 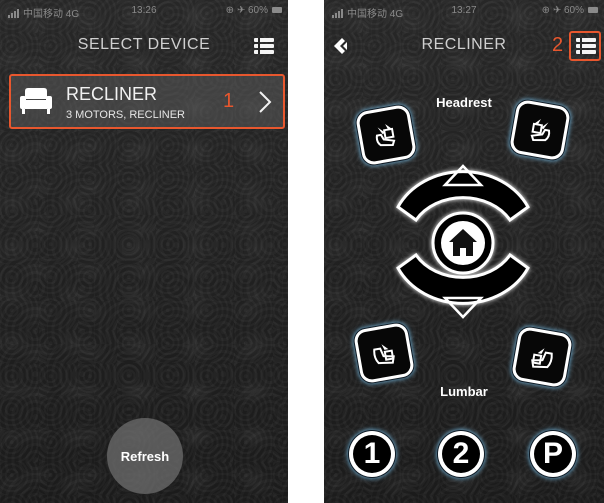 What do you see at coordinates (229, 101) in the screenshot?
I see `annotation-1: 1` at bounding box center [229, 101].